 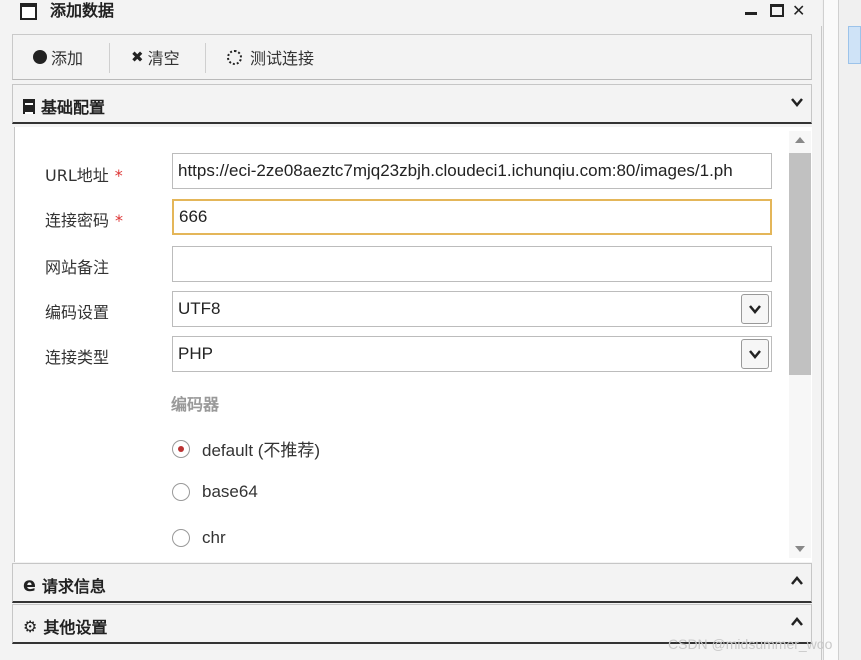 I want to click on edge-browser-icon: e, so click(x=29, y=585).